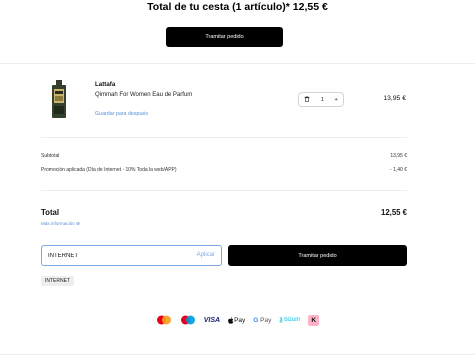 The image size is (475, 360). What do you see at coordinates (237, 7) in the screenshot?
I see `cart-title: Total de tu cesta (1 artículo)* 12,55 €` at bounding box center [237, 7].